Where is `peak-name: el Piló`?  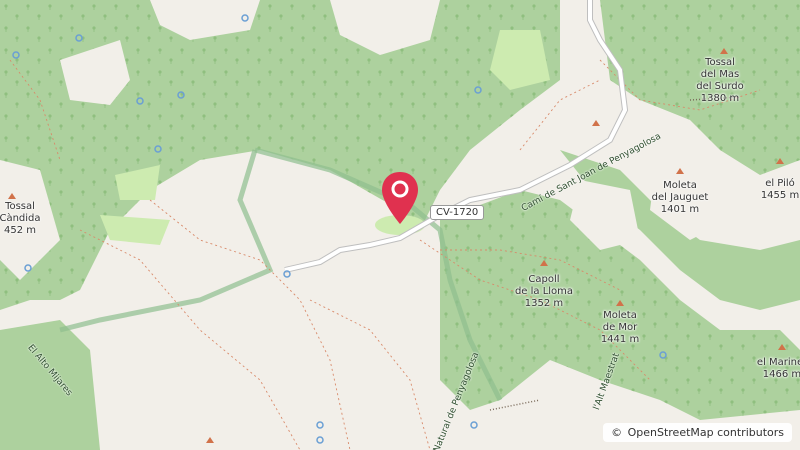 peak-name: el Piló is located at coordinates (780, 183).